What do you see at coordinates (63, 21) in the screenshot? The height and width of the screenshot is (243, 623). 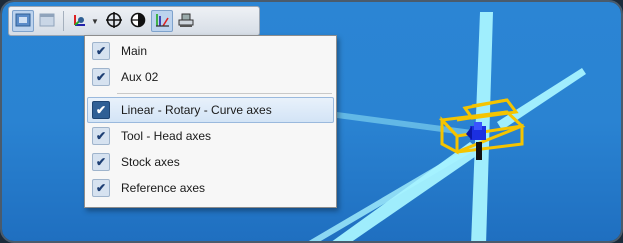 I see `toolbar-separator` at bounding box center [63, 21].